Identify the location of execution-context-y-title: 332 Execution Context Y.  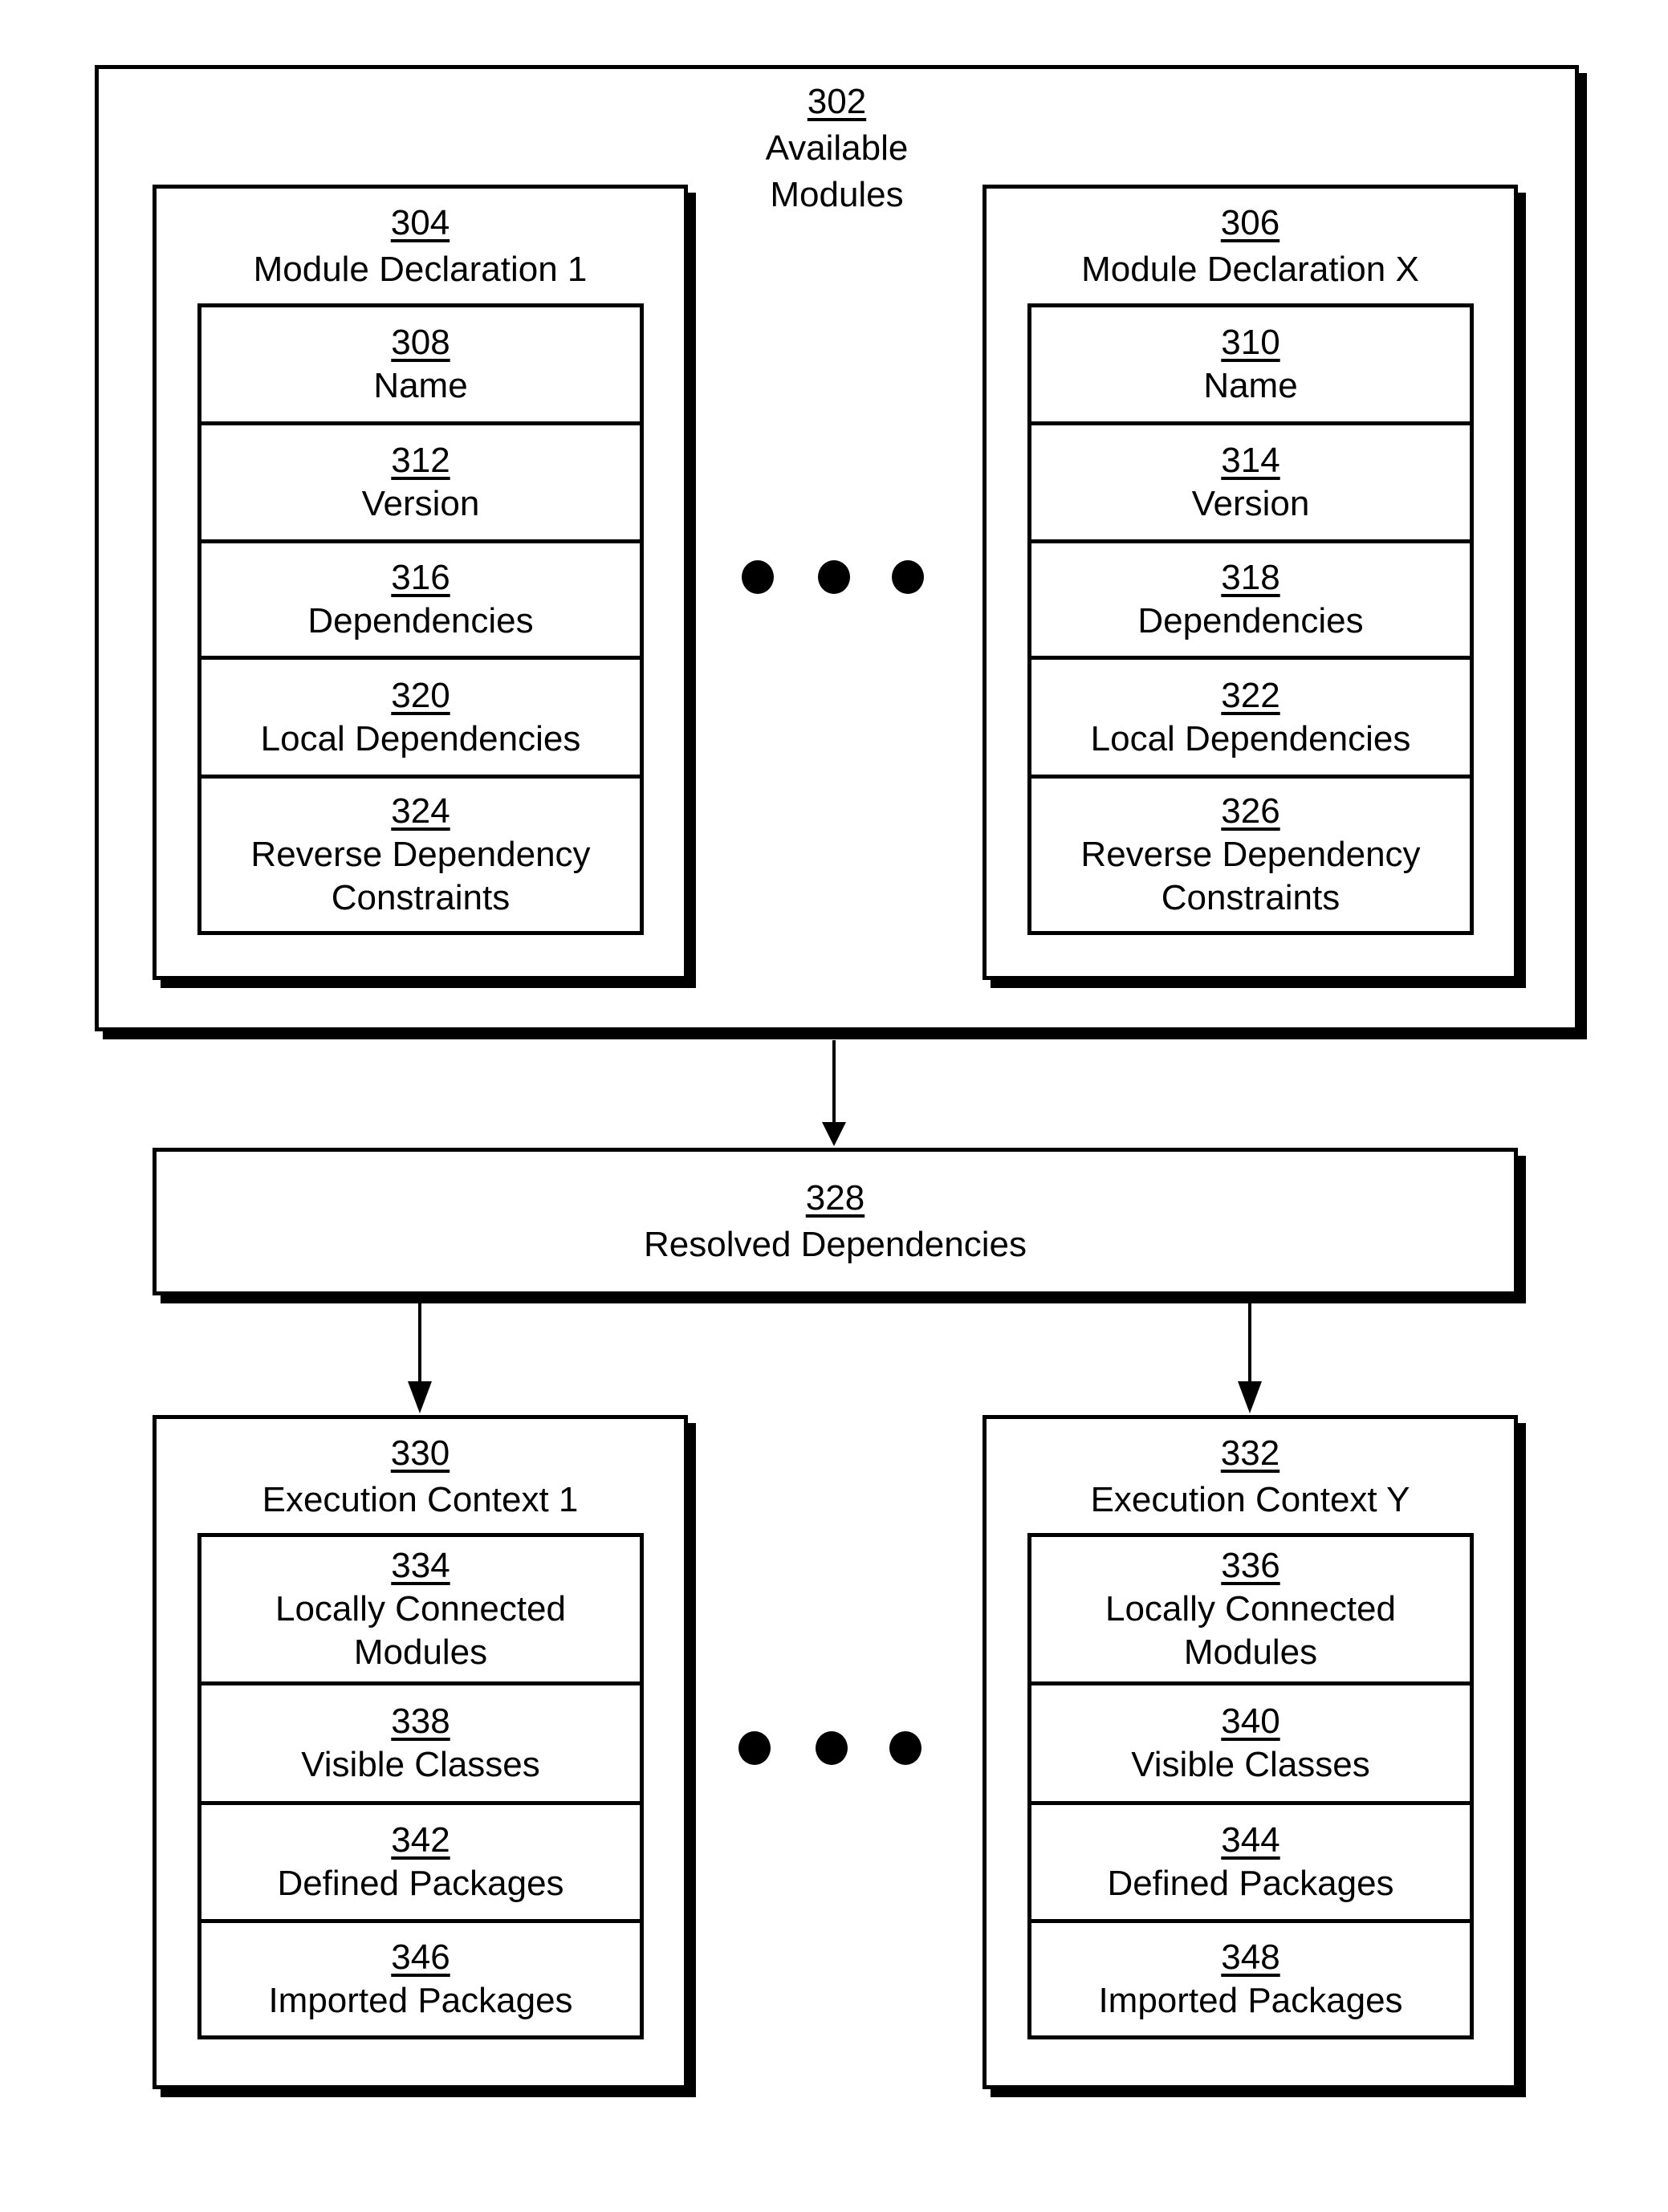
(1250, 1477).